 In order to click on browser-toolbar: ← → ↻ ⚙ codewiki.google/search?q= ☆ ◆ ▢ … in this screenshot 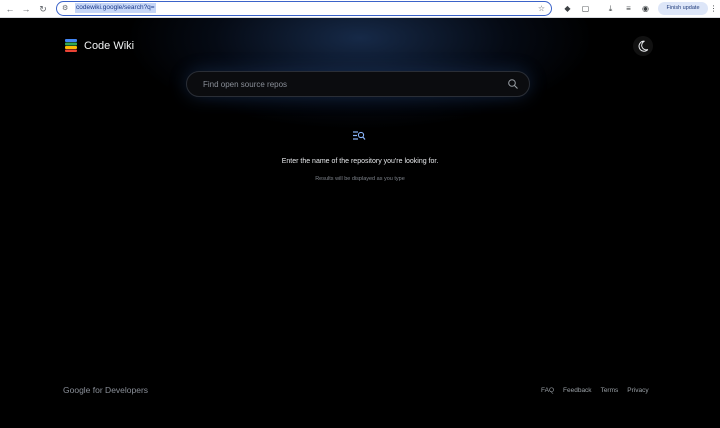, I will do `click(360, 9)`.